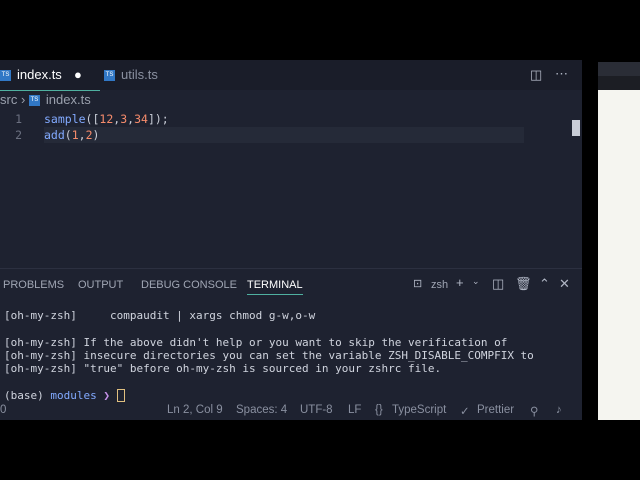 The height and width of the screenshot is (480, 640). What do you see at coordinates (379, 410) in the screenshot?
I see `braces-icon: {}` at bounding box center [379, 410].